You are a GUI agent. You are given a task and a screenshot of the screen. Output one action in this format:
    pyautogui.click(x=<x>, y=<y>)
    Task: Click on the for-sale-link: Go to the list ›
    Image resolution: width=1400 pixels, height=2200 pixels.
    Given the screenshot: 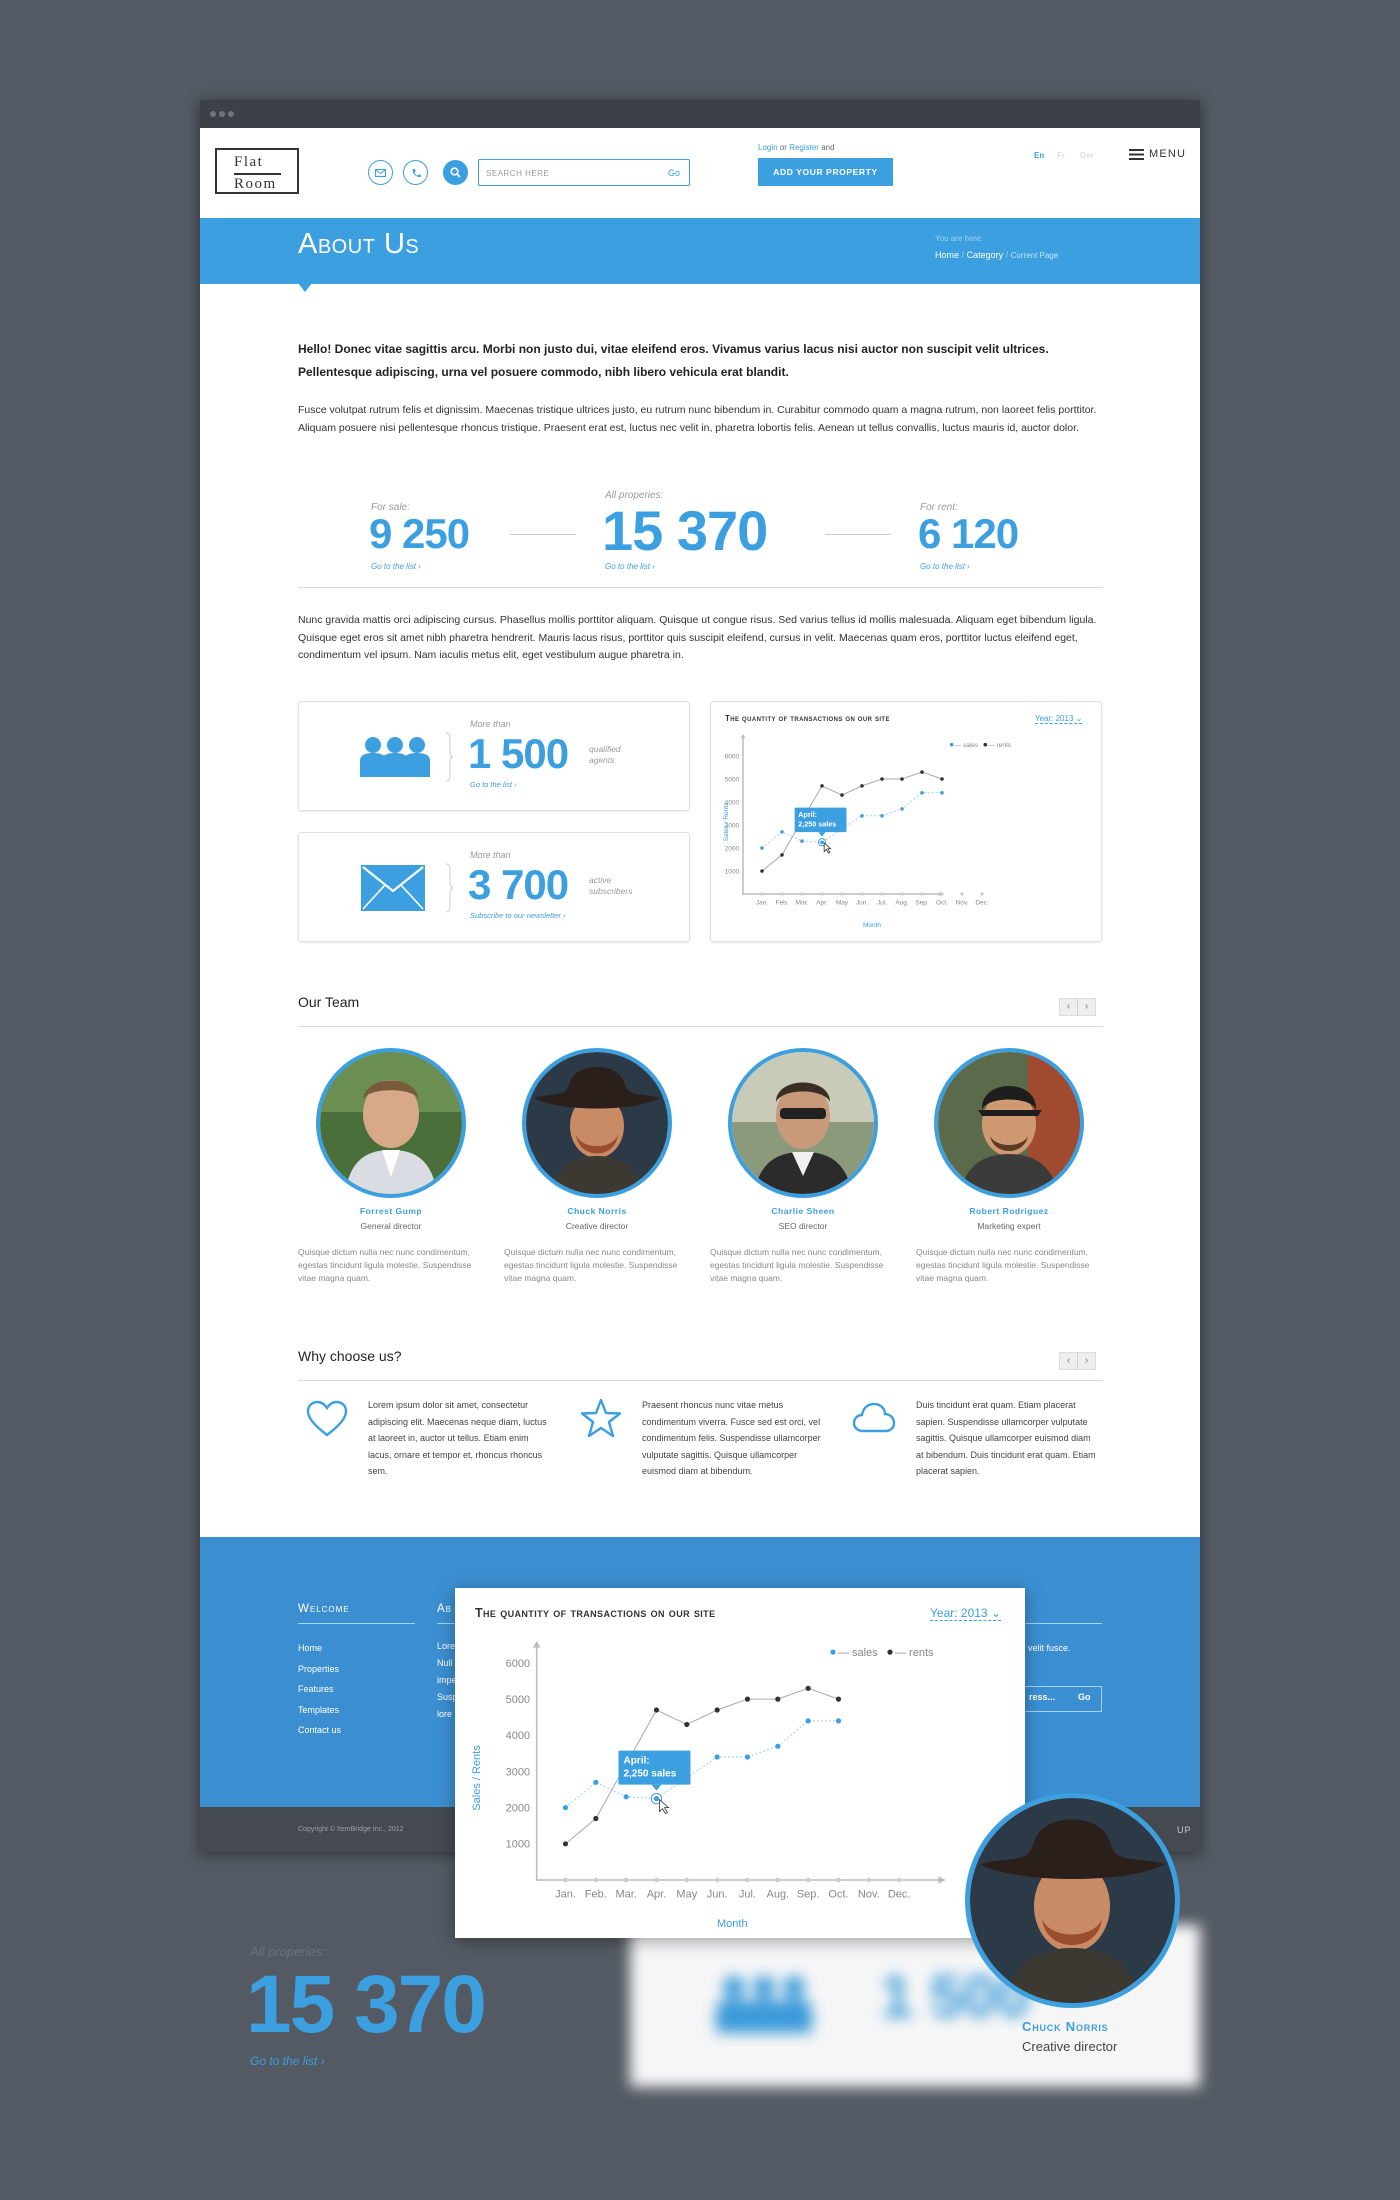 What is the action you would take?
    pyautogui.click(x=396, y=566)
    